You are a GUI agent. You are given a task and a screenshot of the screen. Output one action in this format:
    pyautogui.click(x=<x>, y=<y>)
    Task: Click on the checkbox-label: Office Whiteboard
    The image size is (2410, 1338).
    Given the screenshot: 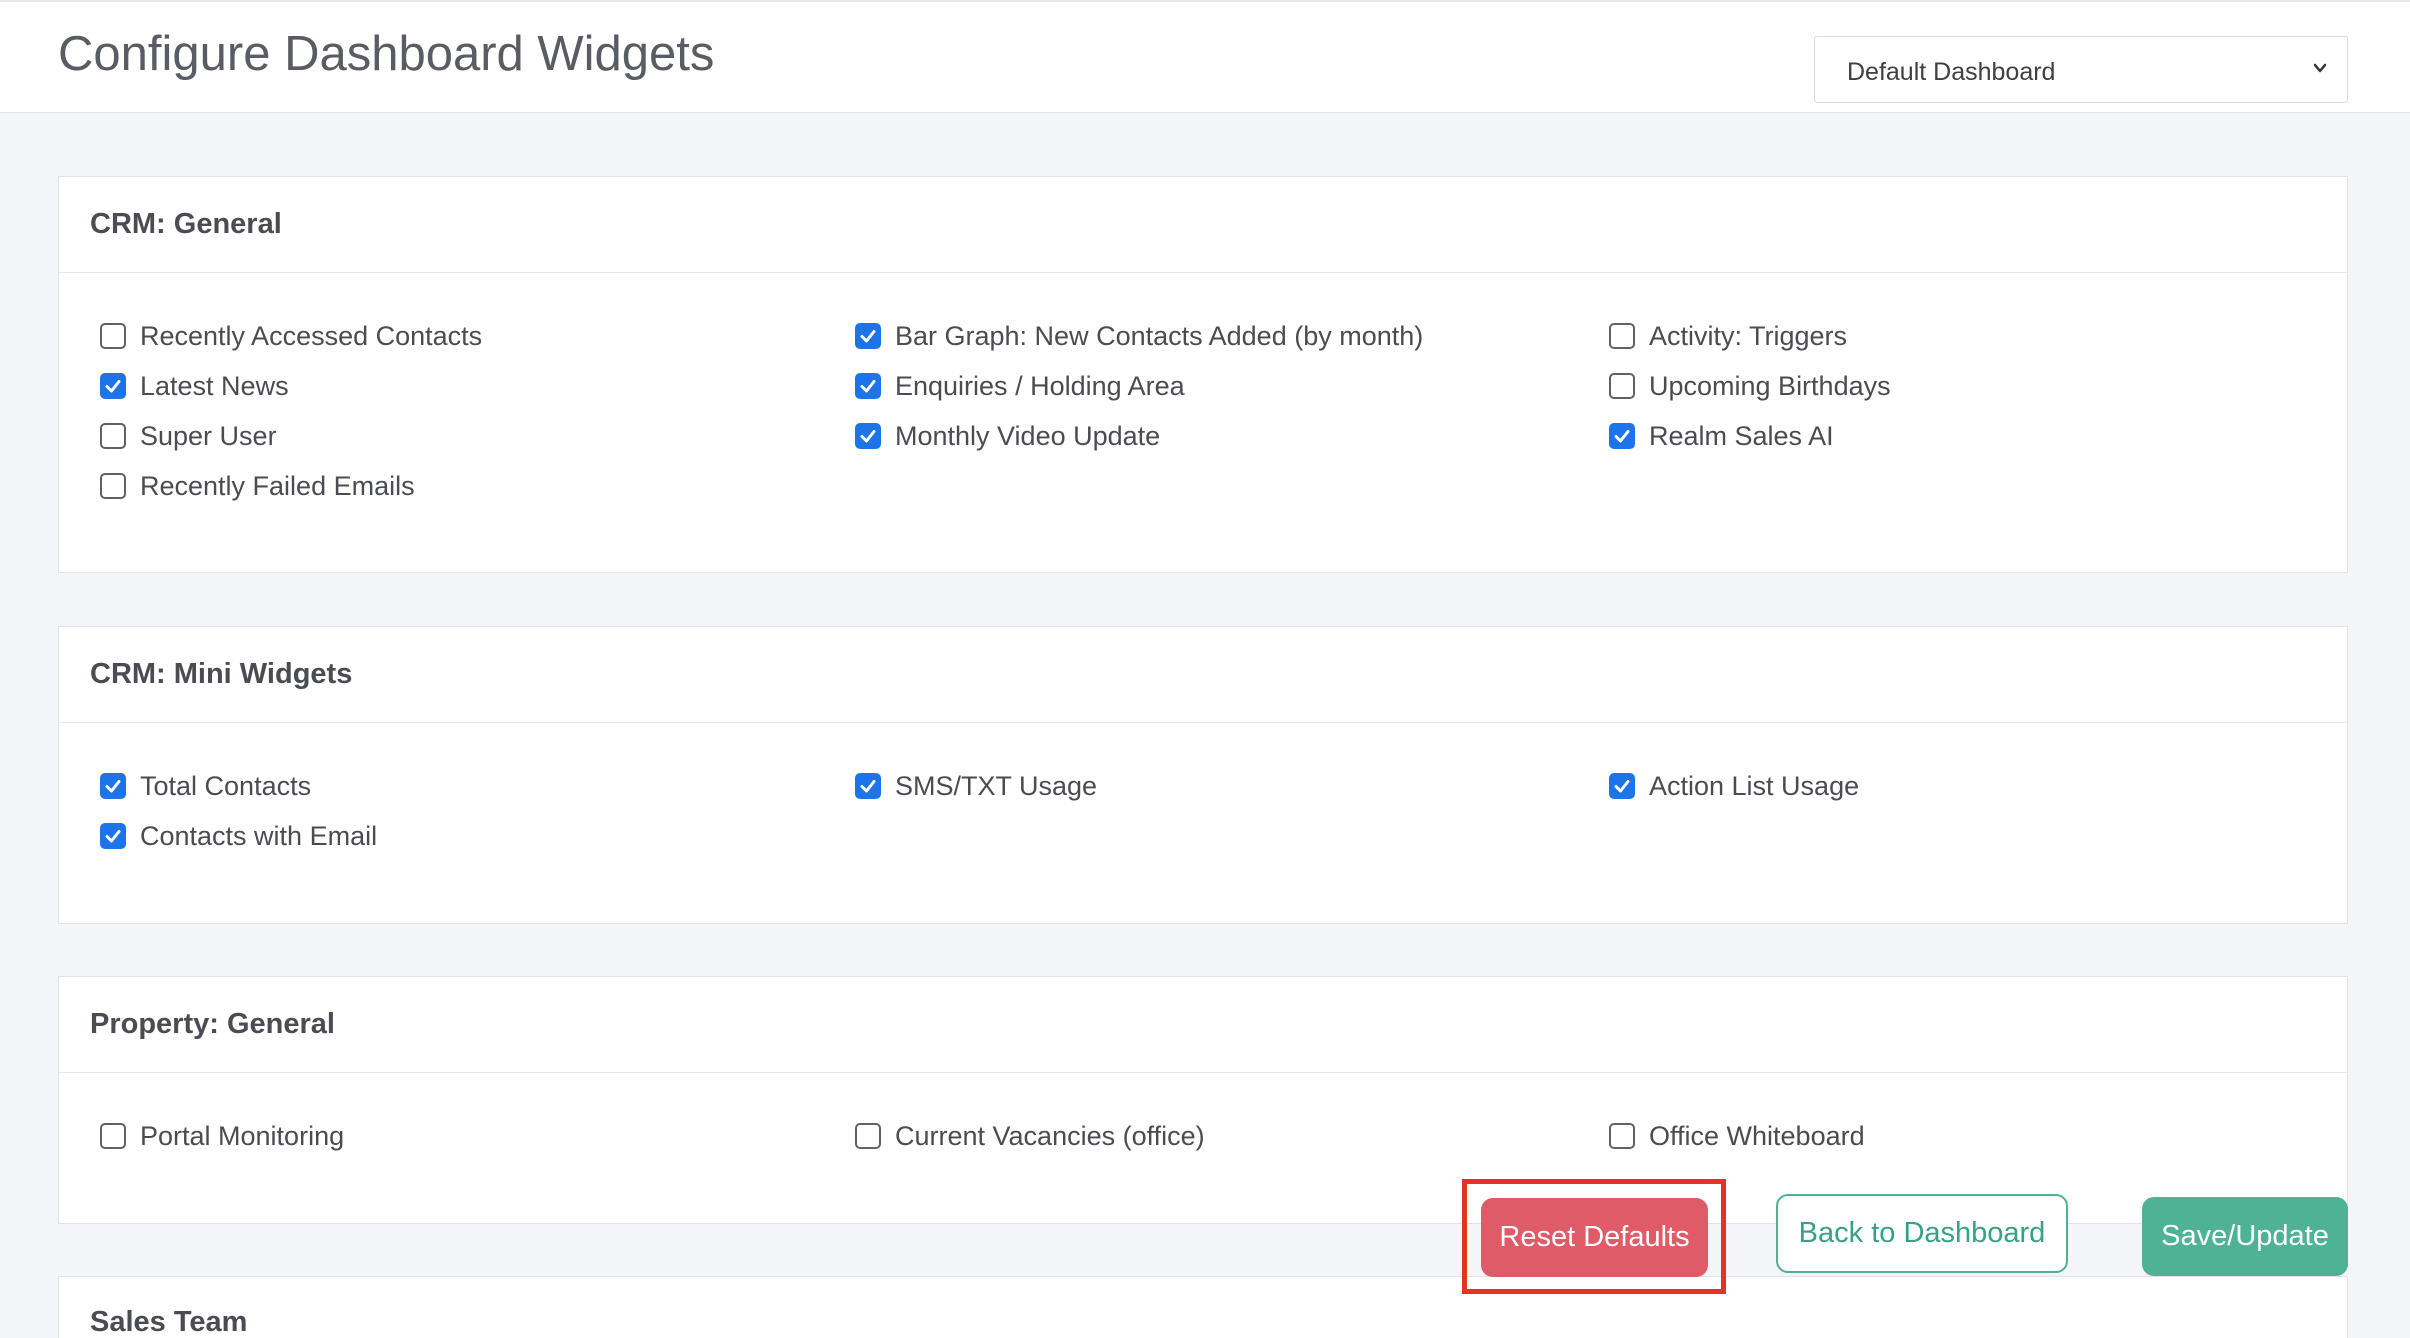 What is the action you would take?
    pyautogui.click(x=1757, y=1135)
    